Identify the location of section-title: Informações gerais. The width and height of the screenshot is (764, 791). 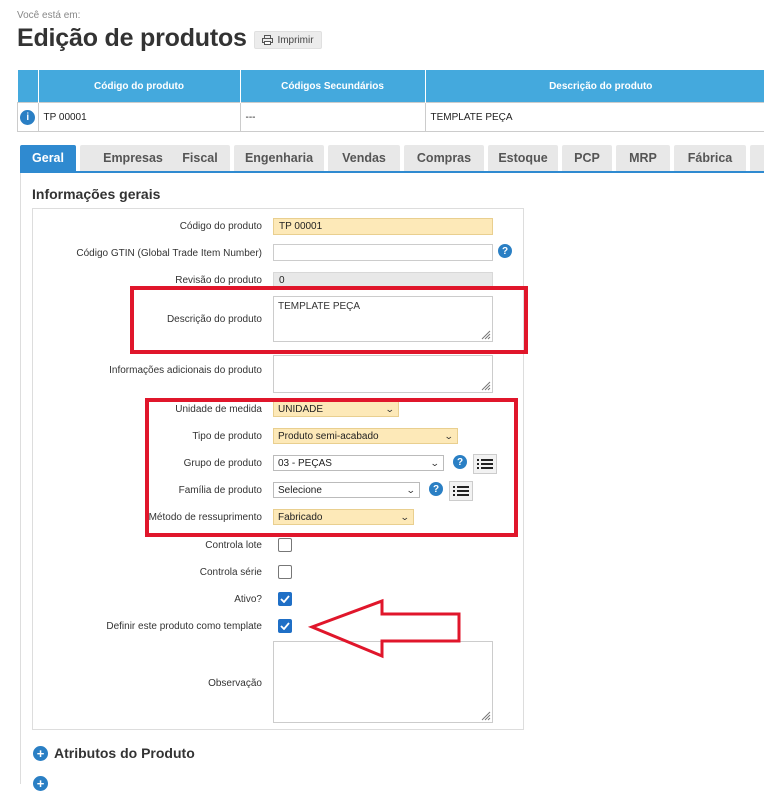
(96, 194).